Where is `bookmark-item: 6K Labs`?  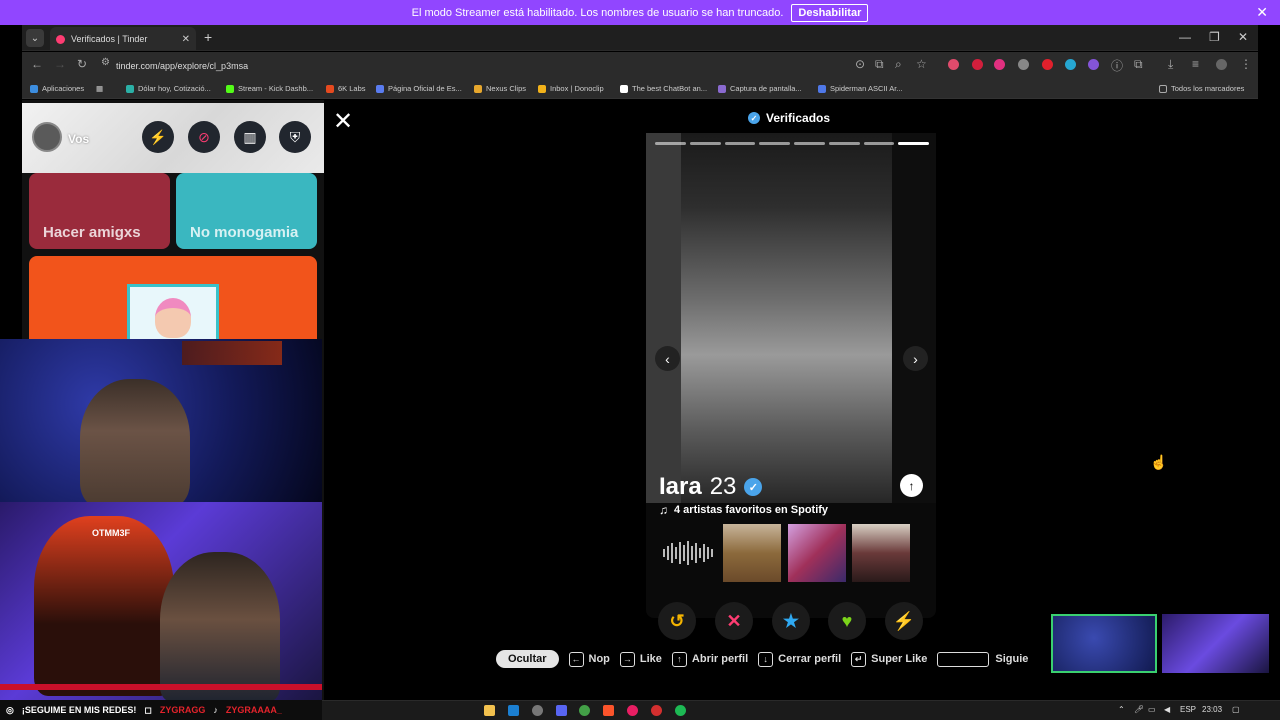 bookmark-item: 6K Labs is located at coordinates (346, 88).